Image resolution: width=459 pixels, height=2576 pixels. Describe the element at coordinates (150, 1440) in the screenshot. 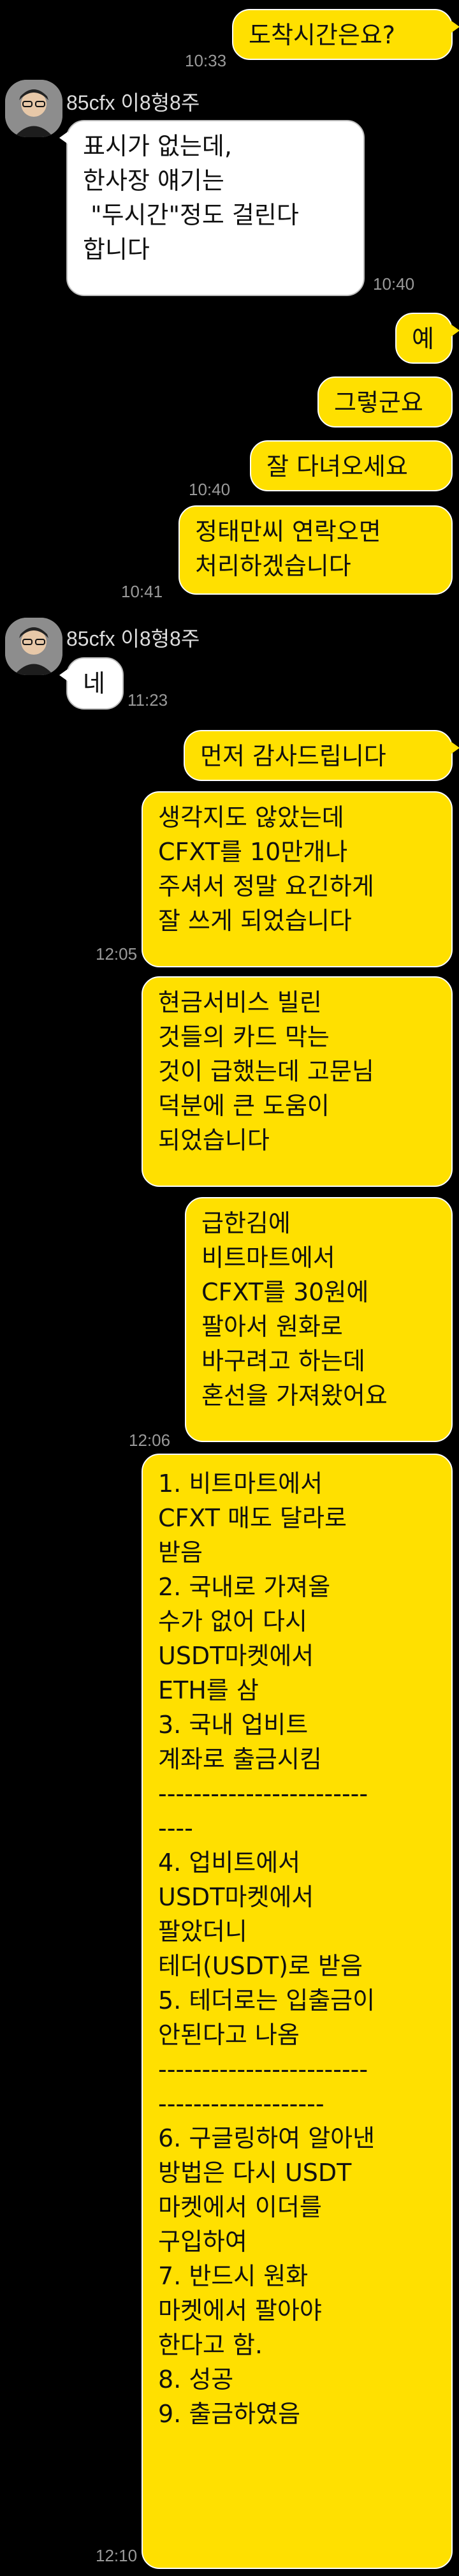

I see `message-time: 12:06` at that location.